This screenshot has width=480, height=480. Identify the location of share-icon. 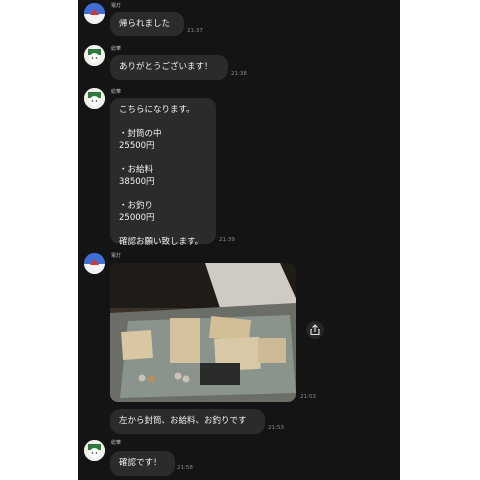
(315, 330).